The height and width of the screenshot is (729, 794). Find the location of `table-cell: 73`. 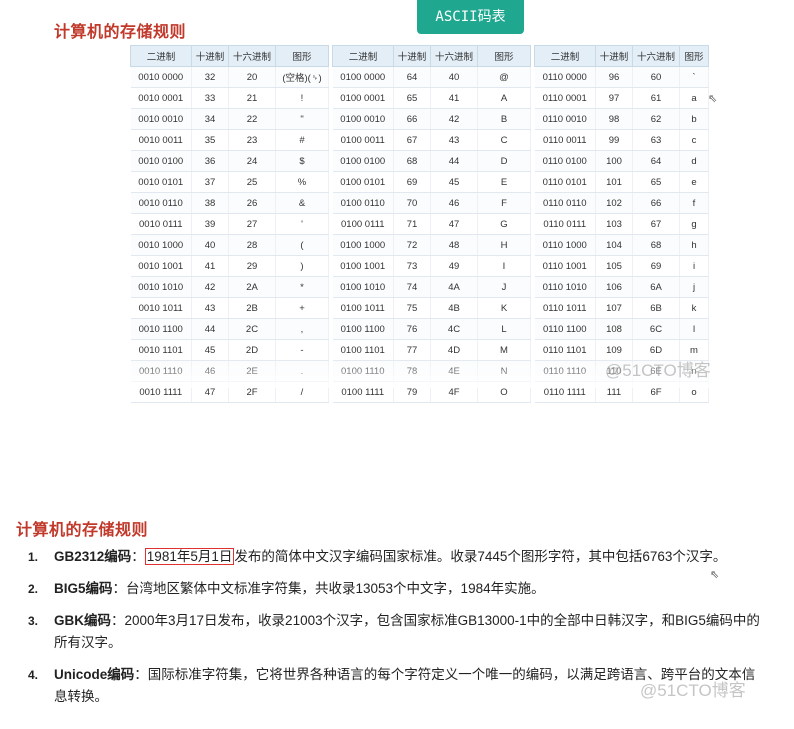

table-cell: 73 is located at coordinates (412, 266).